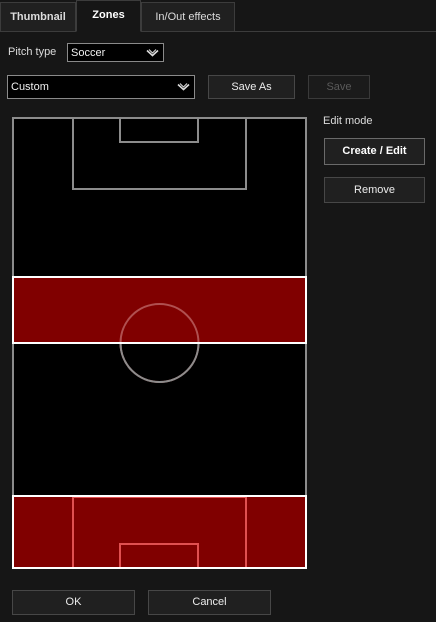 The image size is (436, 622). I want to click on pitch-type-select: Soccer, so click(115, 52).